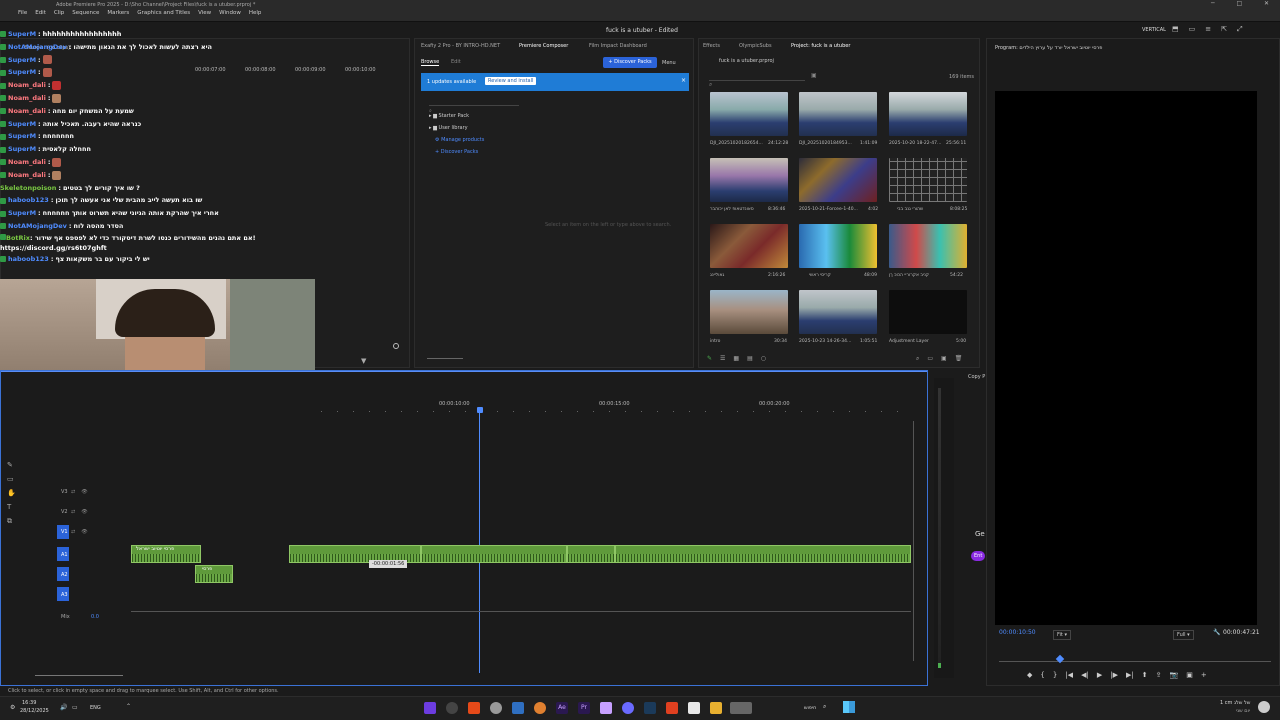  Describe the element at coordinates (64, 575) in the screenshot. I see `track-a2: A2` at that location.